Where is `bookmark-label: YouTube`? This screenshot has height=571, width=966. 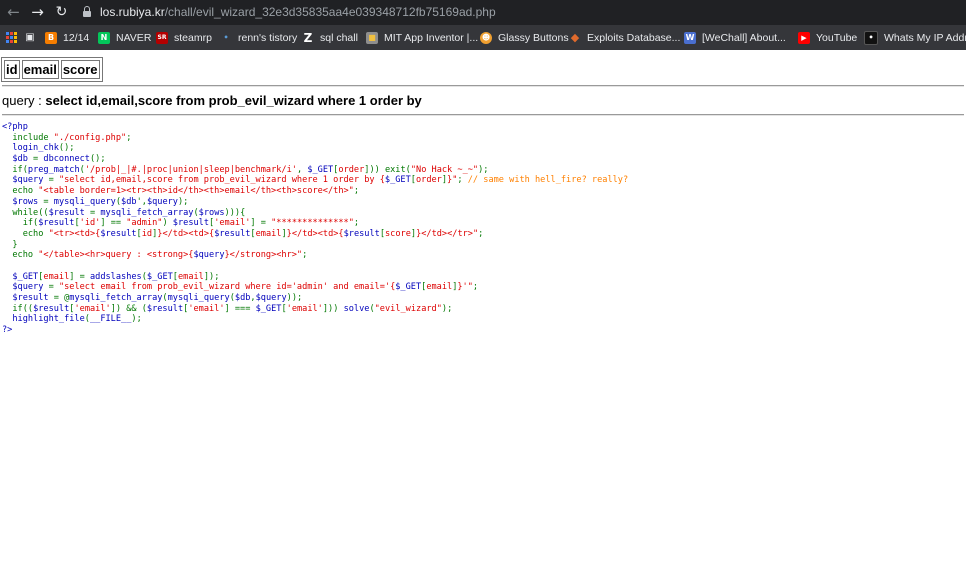 bookmark-label: YouTube is located at coordinates (837, 37).